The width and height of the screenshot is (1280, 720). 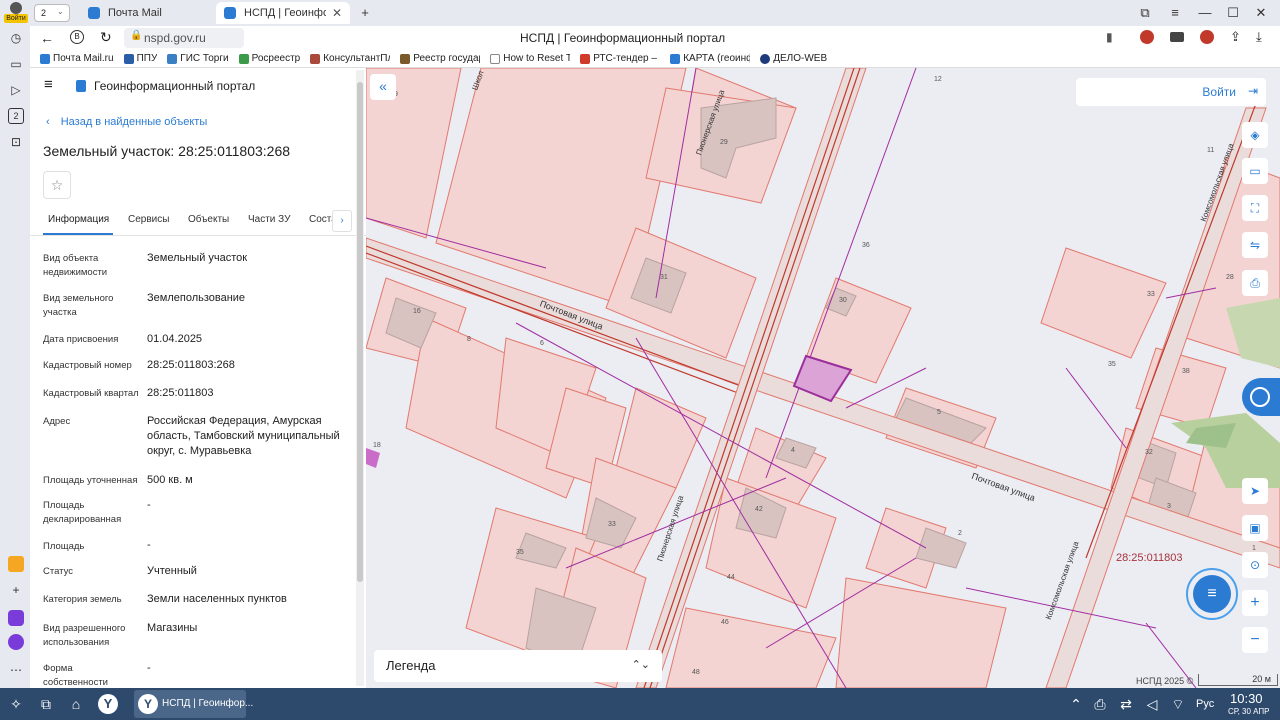 I want to click on tab-parts: Части ЗУ, so click(x=269, y=219).